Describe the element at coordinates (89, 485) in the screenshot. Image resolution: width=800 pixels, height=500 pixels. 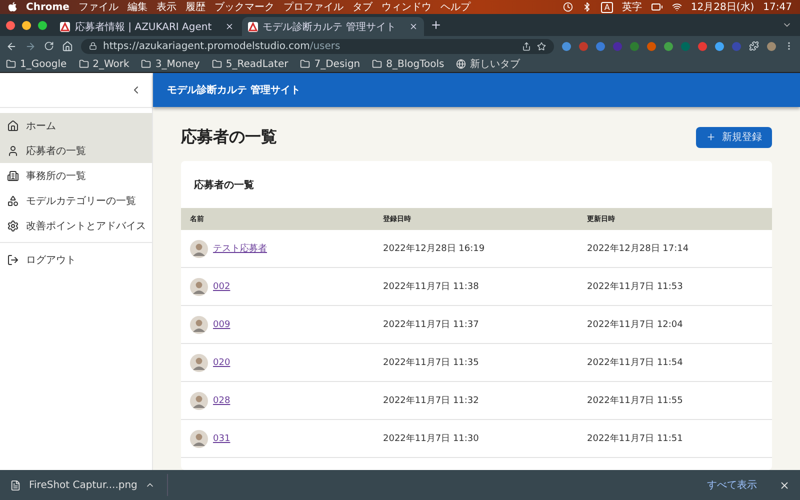
I see `download-item: FireShot Captur....png` at that location.